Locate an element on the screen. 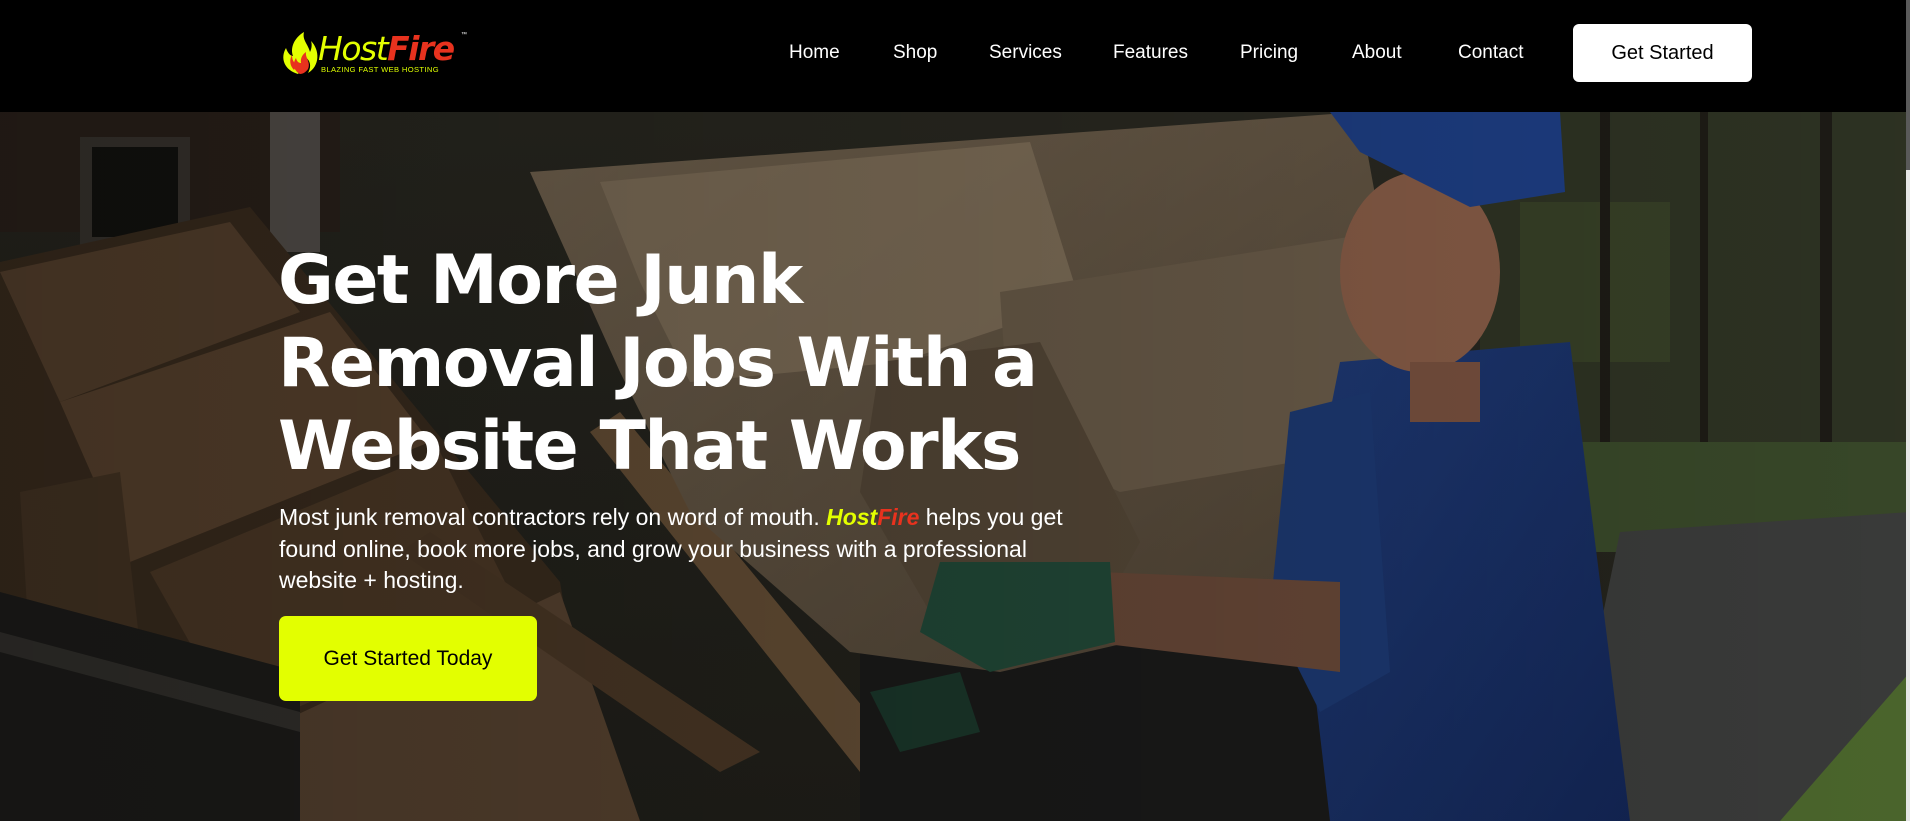  scrollbar-thumb is located at coordinates (1908, 85).